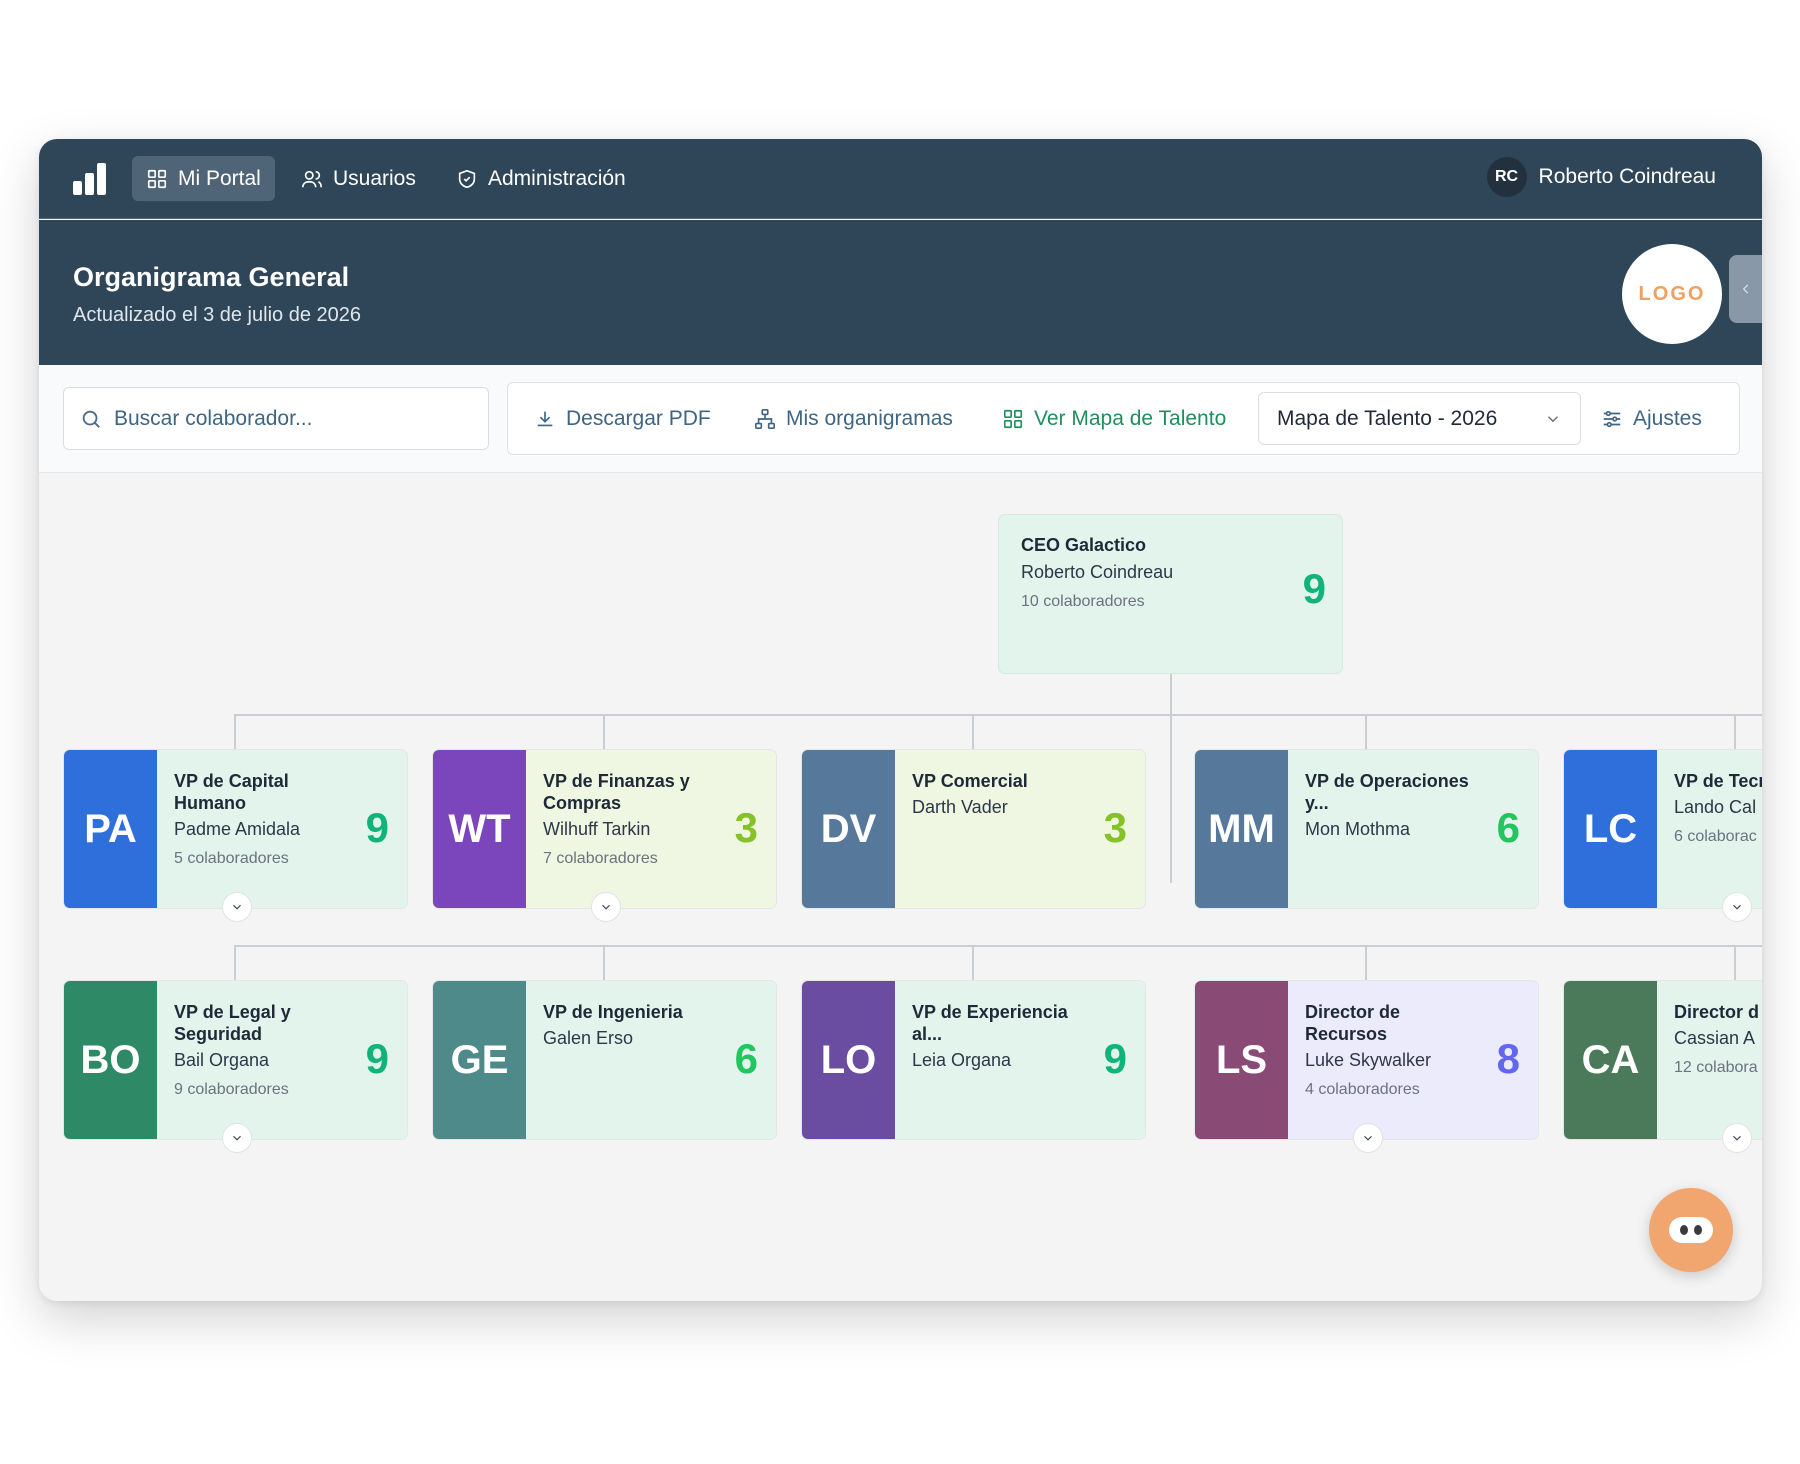 This screenshot has width=1800, height=1464. I want to click on employee-avatar: GE, so click(479, 1060).